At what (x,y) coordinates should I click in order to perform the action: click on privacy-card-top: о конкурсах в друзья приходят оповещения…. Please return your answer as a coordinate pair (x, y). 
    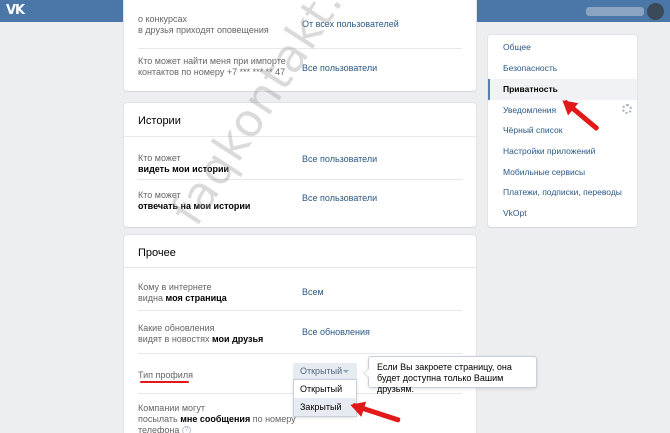
    Looking at the image, I should click on (300, 45).